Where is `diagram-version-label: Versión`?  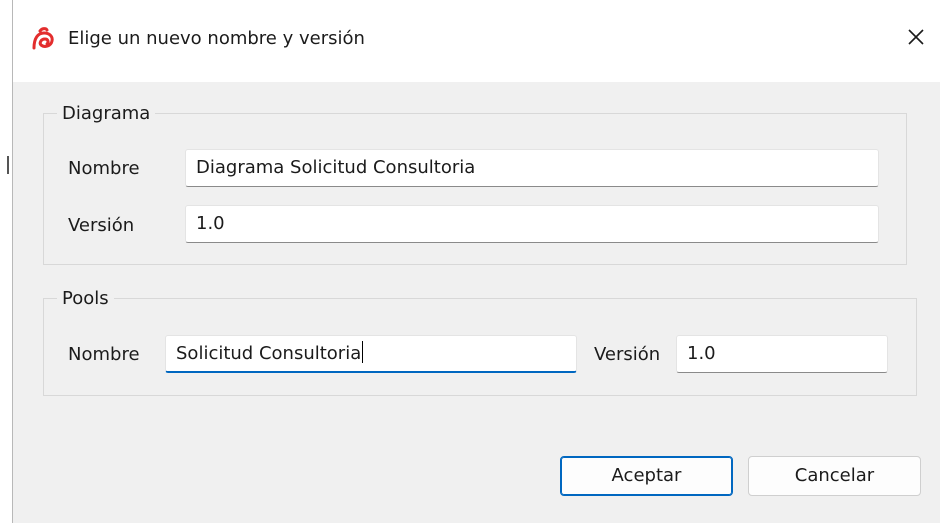 diagram-version-label: Versión is located at coordinates (101, 225).